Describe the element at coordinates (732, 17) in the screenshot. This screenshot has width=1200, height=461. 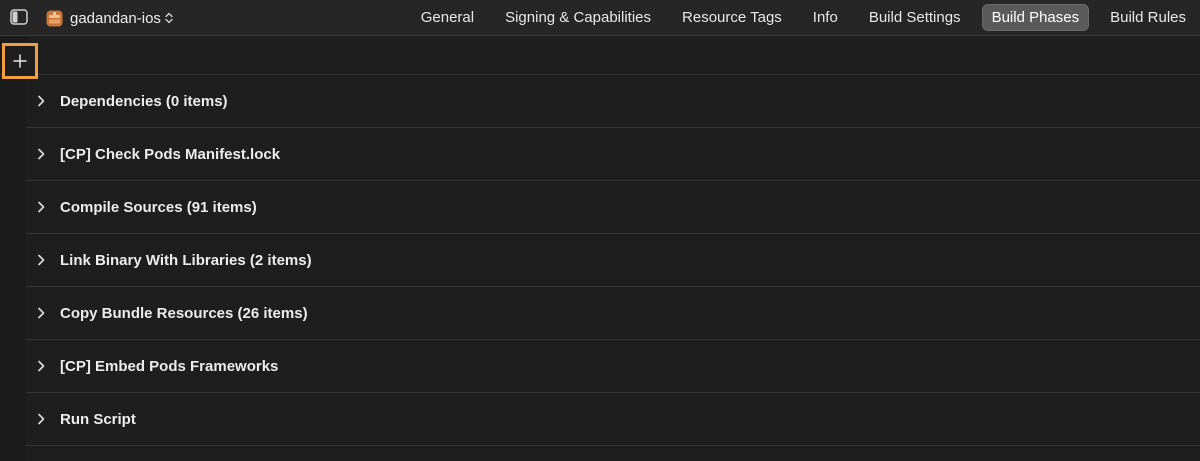
I see `tab-resource-tags: Resource Tags` at that location.